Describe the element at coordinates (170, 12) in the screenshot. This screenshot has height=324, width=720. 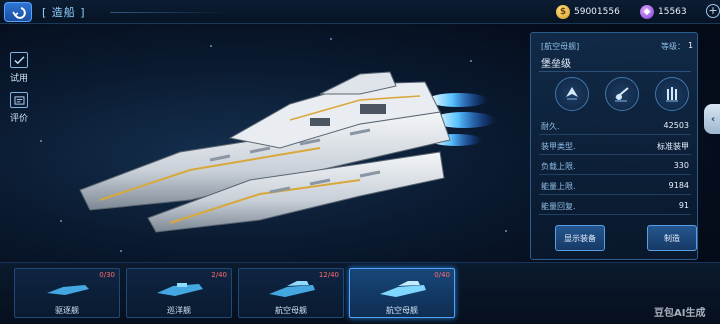
I see `title-divider` at that location.